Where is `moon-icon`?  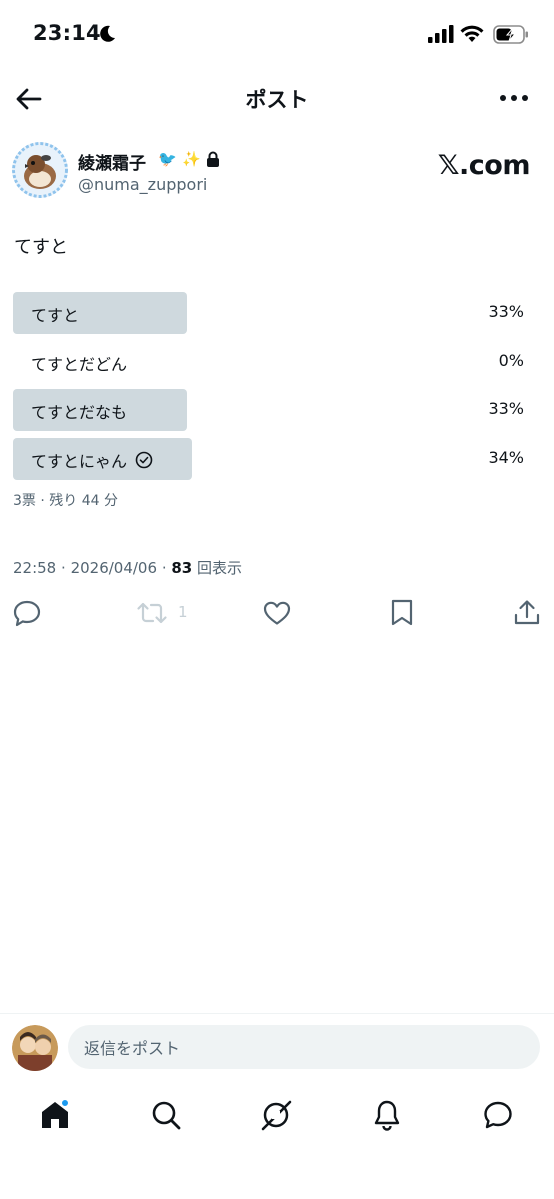
moon-icon is located at coordinates (107, 33).